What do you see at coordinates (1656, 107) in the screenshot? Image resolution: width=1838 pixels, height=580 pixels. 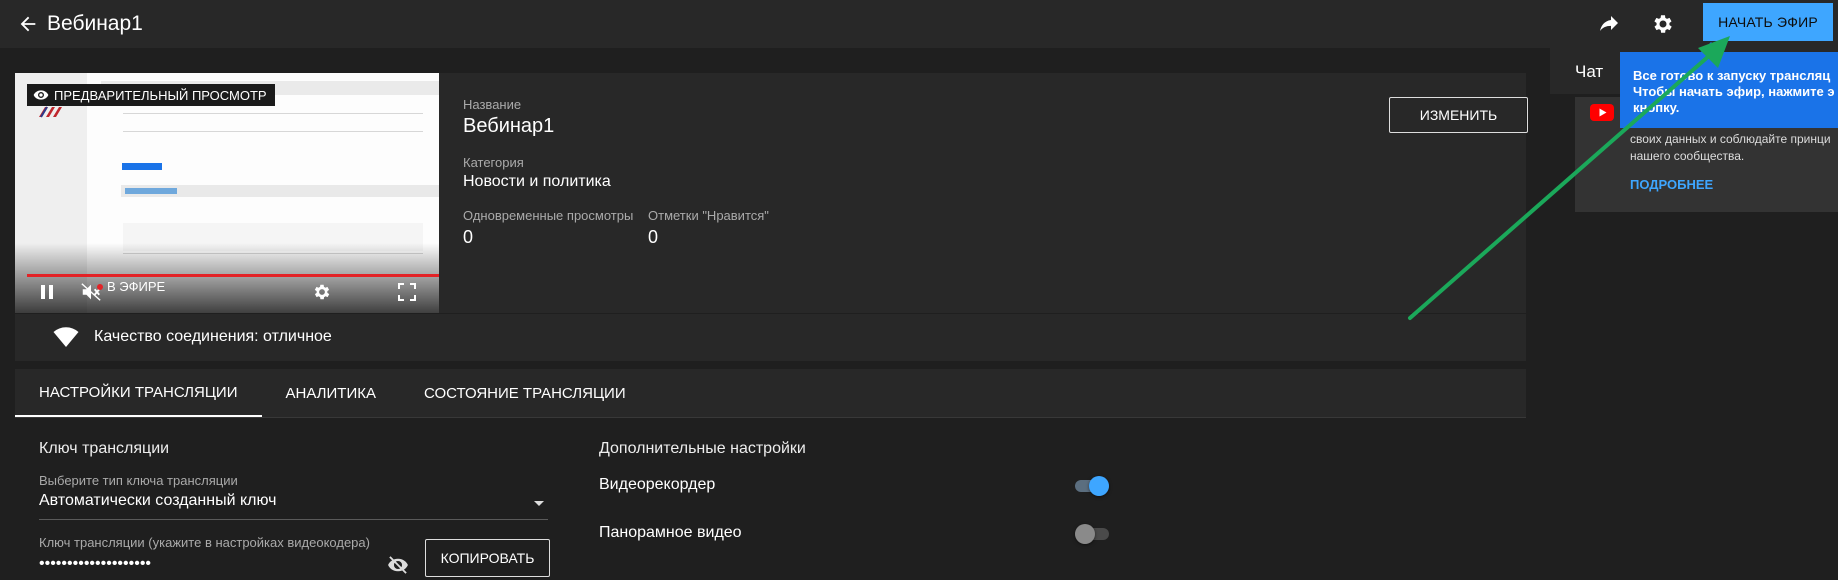 I see `tooltip-line: кнопку.` at bounding box center [1656, 107].